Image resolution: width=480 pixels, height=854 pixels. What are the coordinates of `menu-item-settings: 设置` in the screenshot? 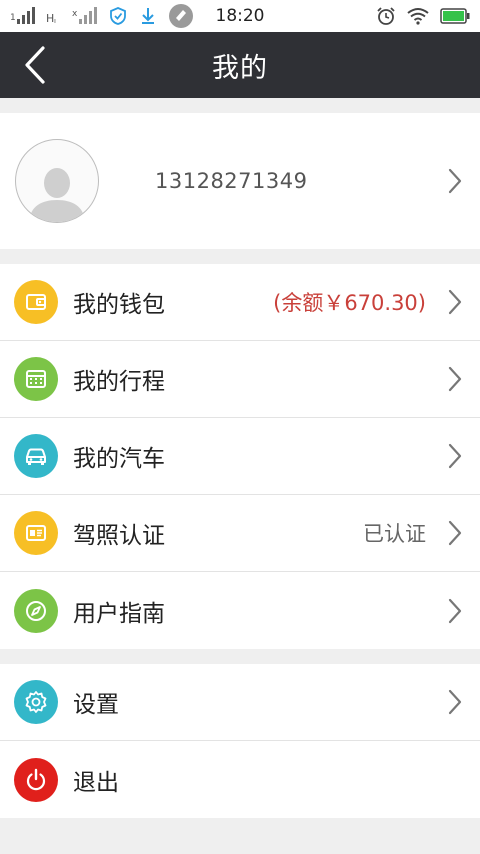 It's located at (240, 702).